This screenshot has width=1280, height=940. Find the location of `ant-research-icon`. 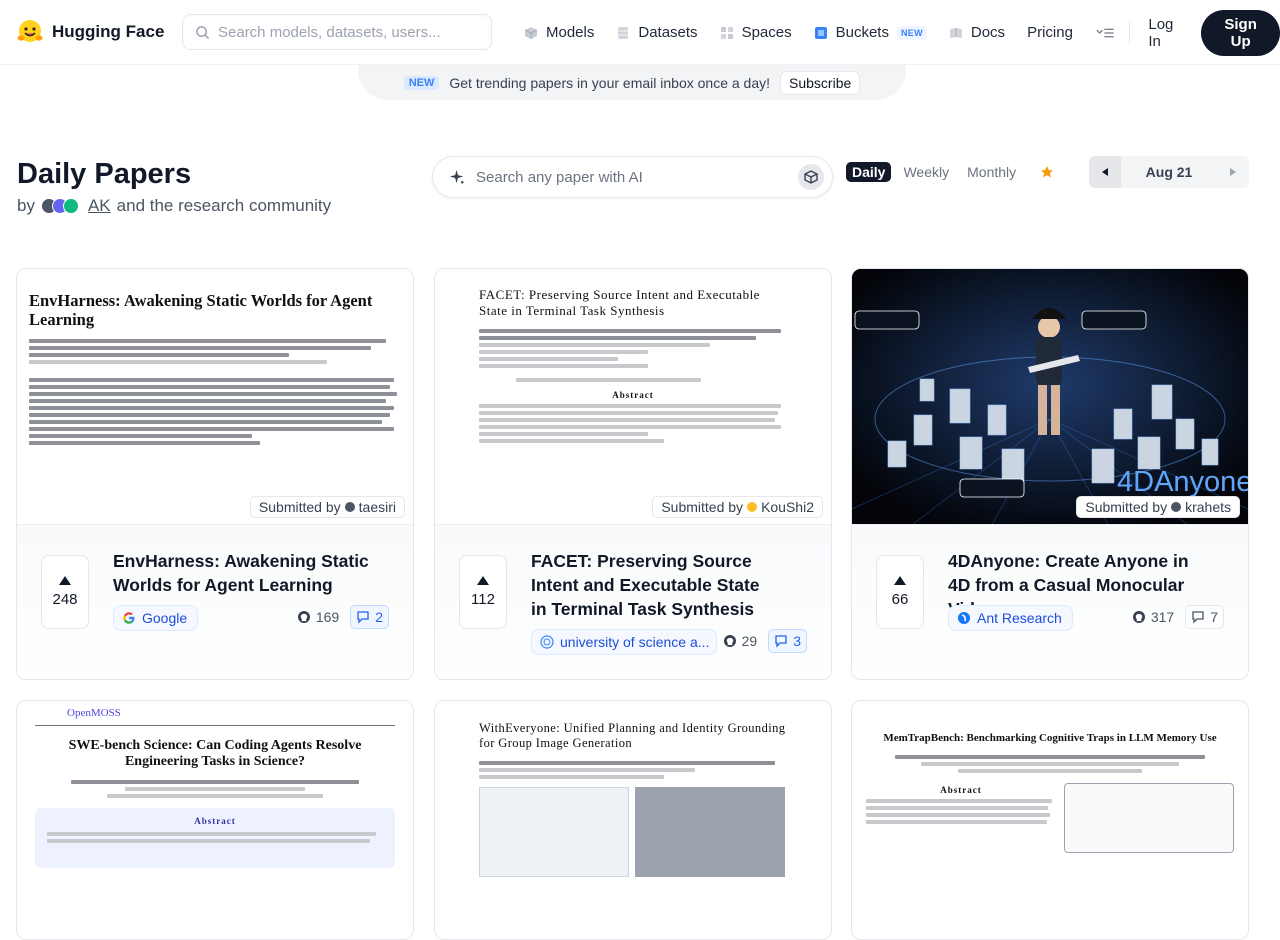

ant-research-icon is located at coordinates (964, 618).